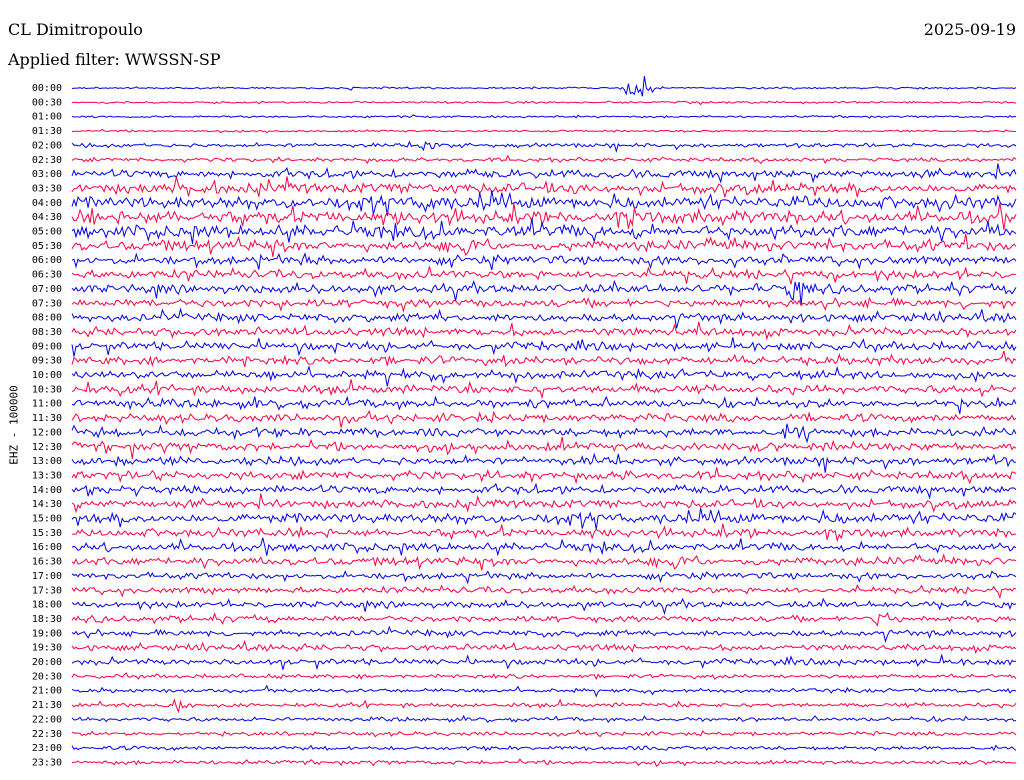  What do you see at coordinates (47, 375) in the screenshot?
I see `row-time-label: 10:00` at bounding box center [47, 375].